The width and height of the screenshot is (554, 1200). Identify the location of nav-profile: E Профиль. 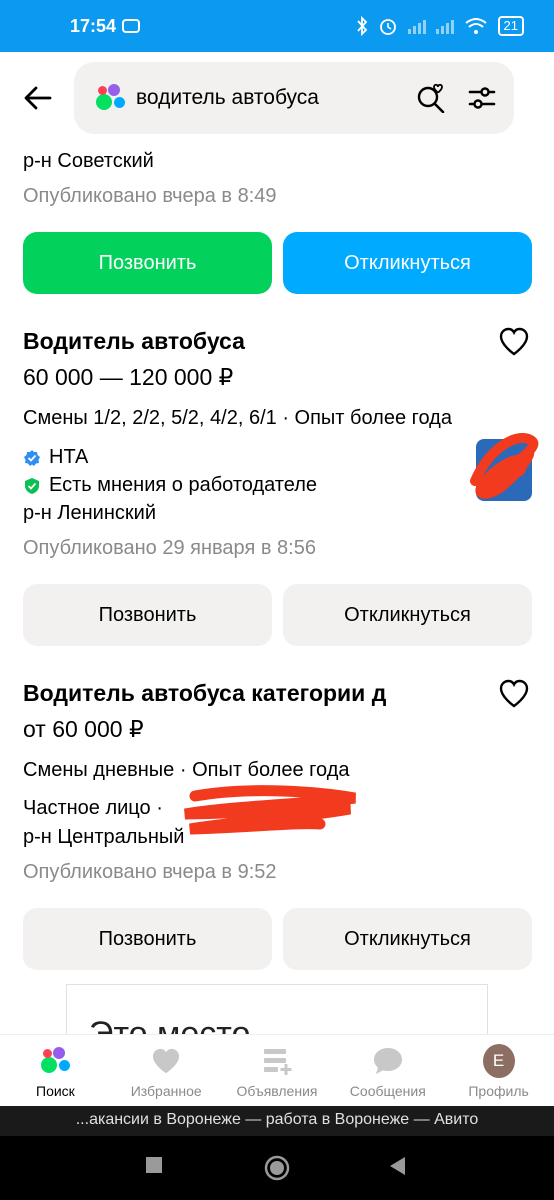
(498, 1070).